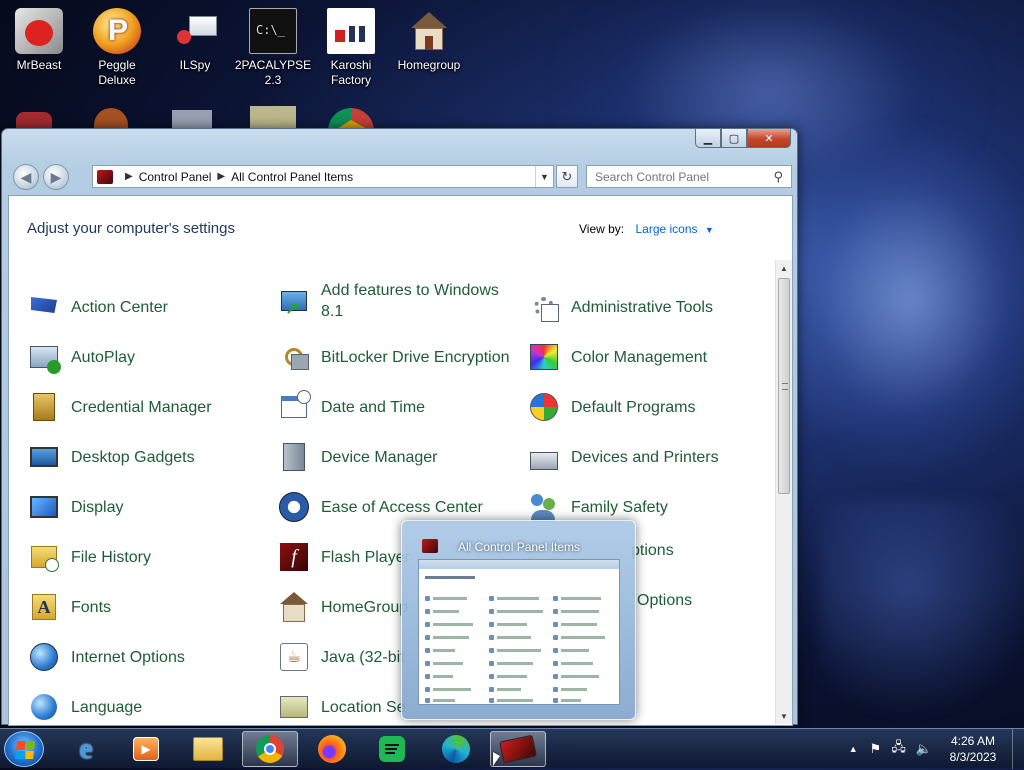 The height and width of the screenshot is (770, 1024). What do you see at coordinates (922, 610) in the screenshot?
I see `wallpaper-nebula` at bounding box center [922, 610].